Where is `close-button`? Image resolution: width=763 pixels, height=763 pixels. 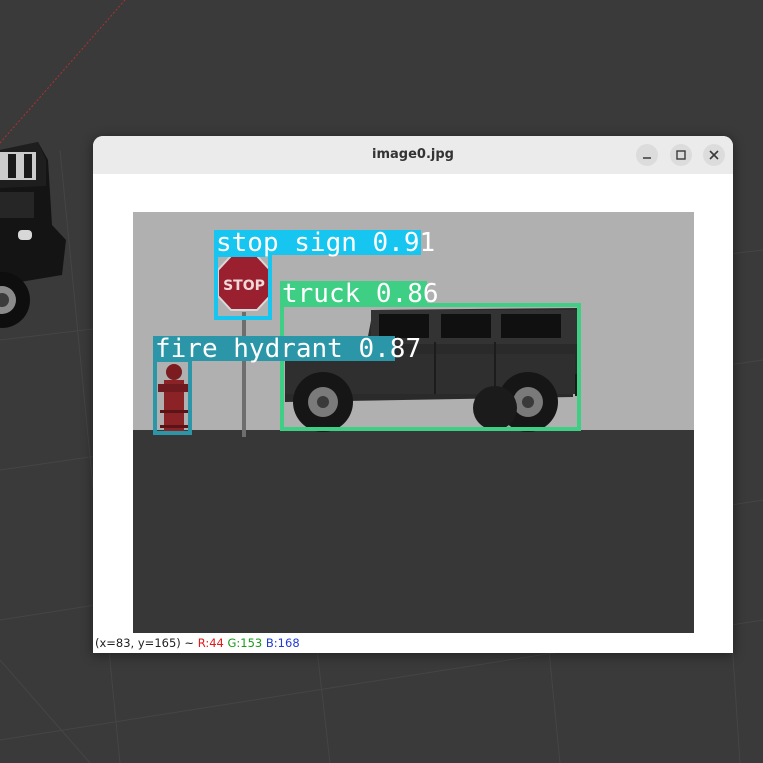 close-button is located at coordinates (714, 155).